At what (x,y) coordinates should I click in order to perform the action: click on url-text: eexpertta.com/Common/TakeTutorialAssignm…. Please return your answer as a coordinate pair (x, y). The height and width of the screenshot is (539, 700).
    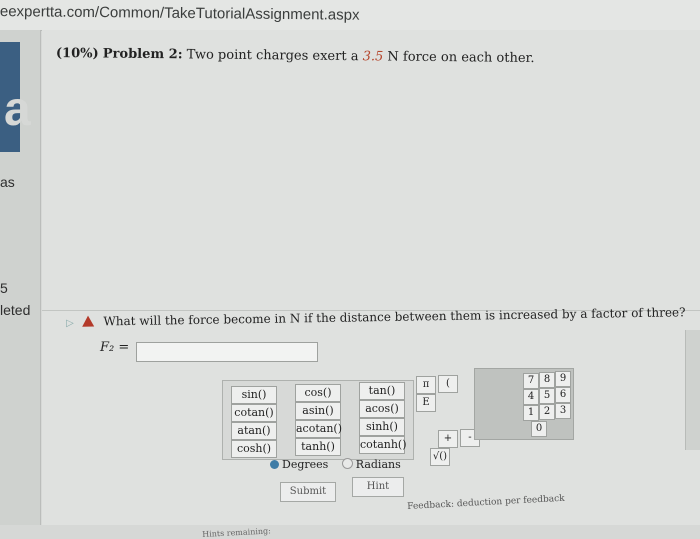
    Looking at the image, I should click on (180, 13).